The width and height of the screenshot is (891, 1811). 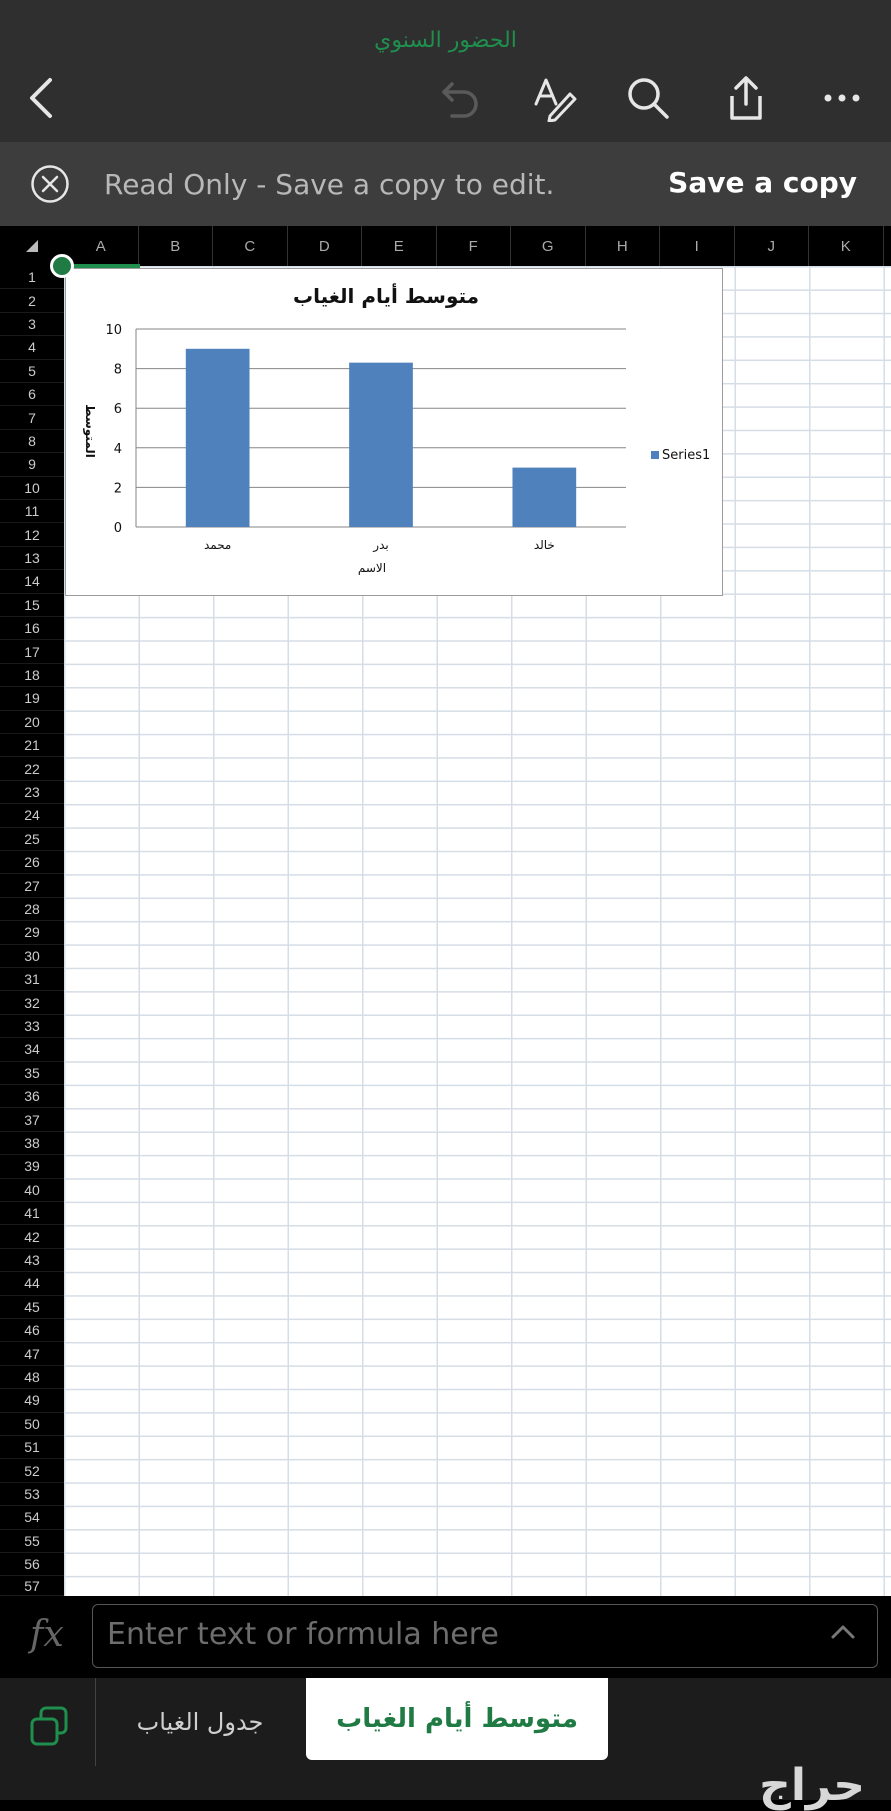 I want to click on back-chevron-icon, so click(x=42, y=98).